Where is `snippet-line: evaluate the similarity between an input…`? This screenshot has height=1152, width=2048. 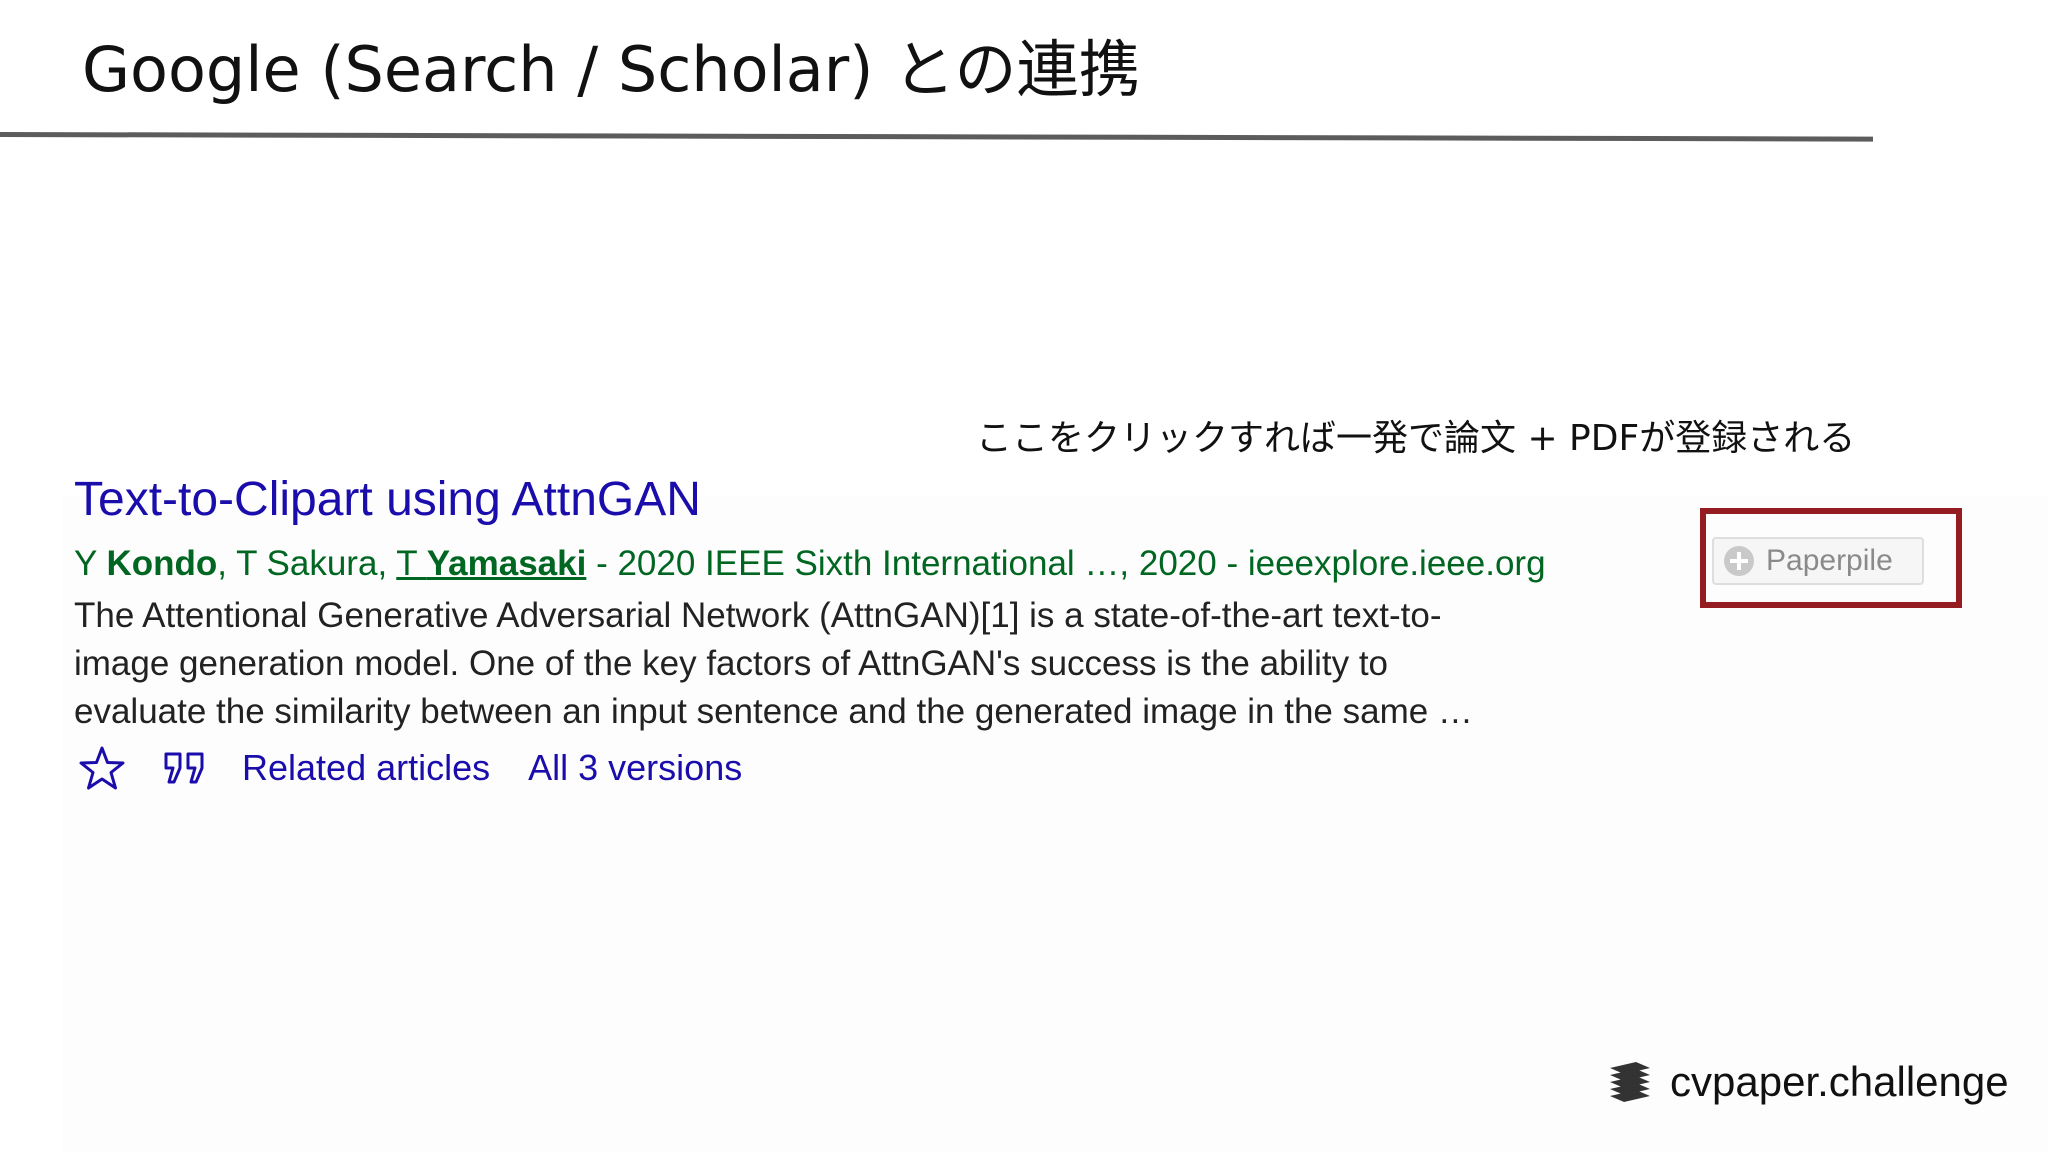 snippet-line: evaluate the similarity between an input… is located at coordinates (773, 711).